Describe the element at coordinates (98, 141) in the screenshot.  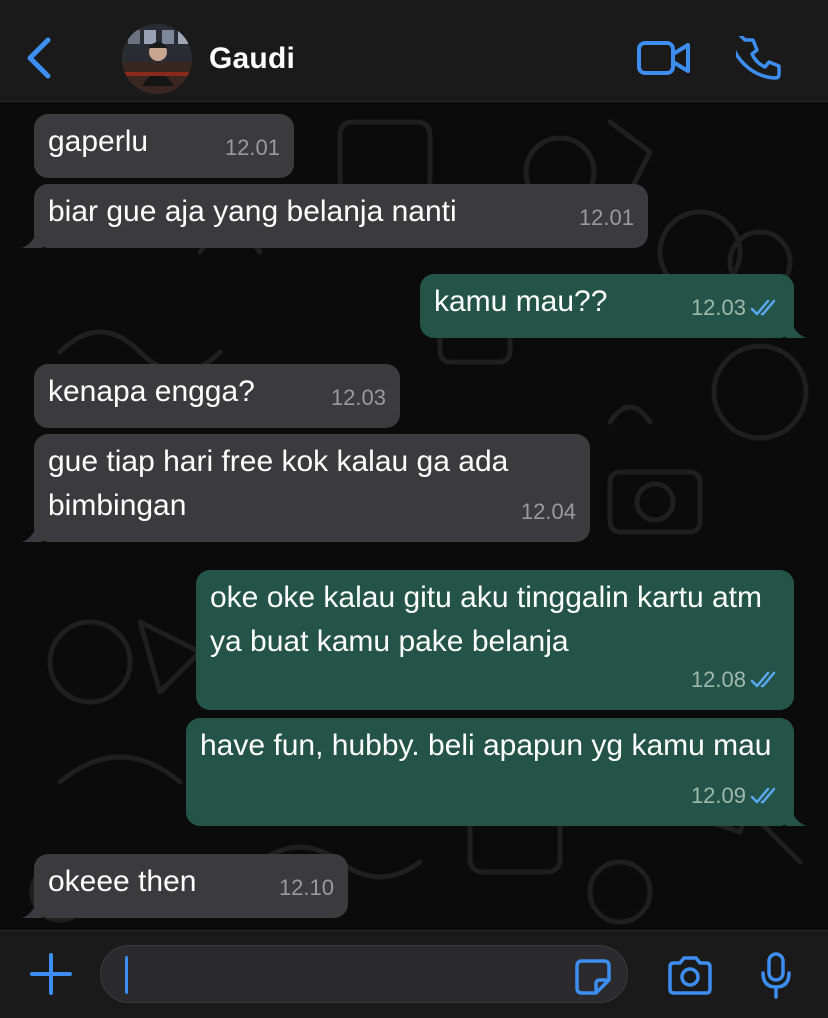
I see `message-text: gaperlu` at that location.